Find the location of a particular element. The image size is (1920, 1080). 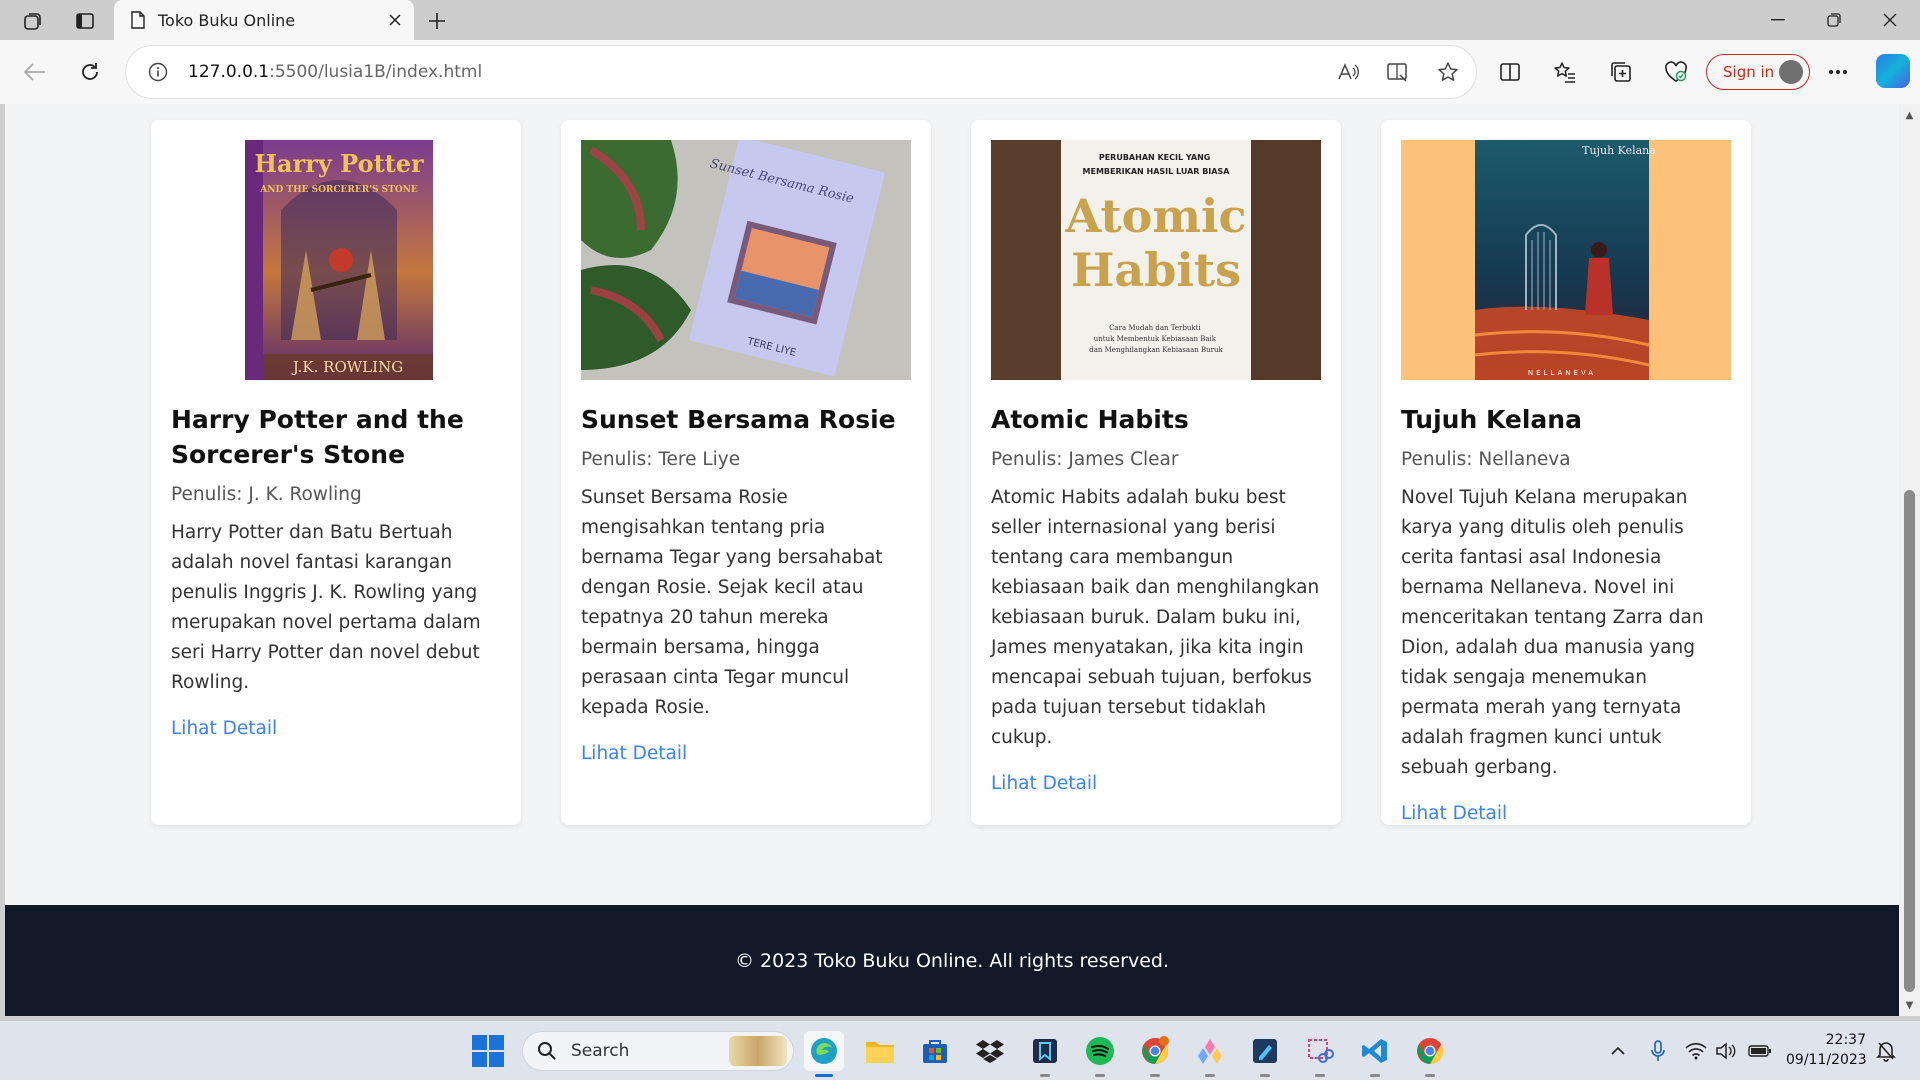

editor-app-icon is located at coordinates (1265, 1054).